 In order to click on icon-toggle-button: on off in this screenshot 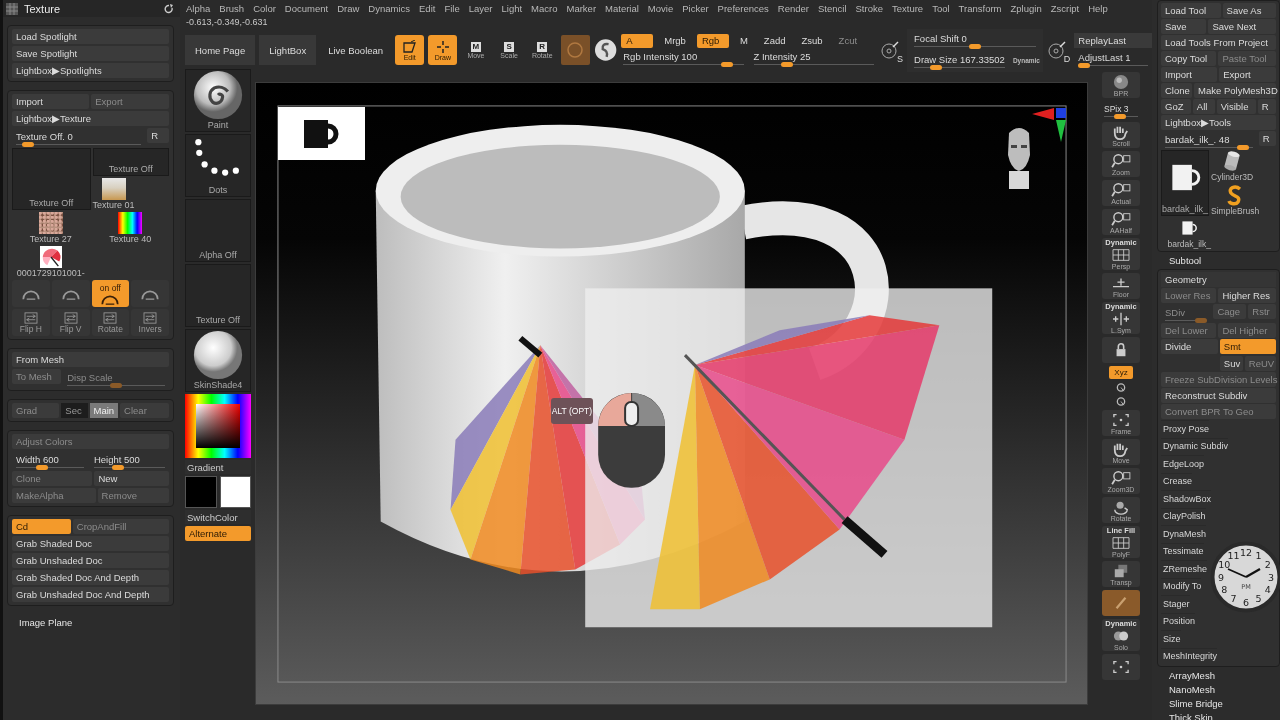, I will do `click(110, 293)`.